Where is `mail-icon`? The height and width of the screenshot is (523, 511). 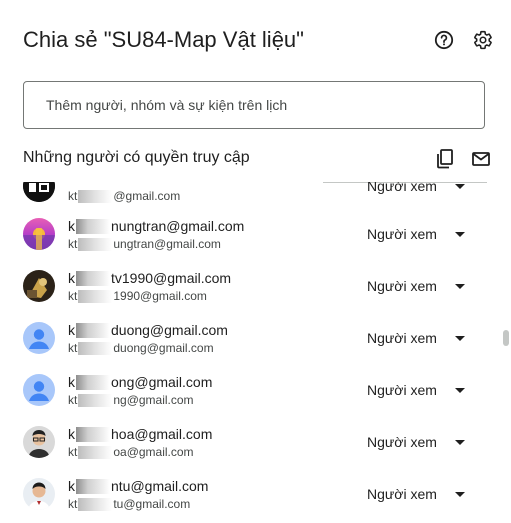 mail-icon is located at coordinates (481, 159).